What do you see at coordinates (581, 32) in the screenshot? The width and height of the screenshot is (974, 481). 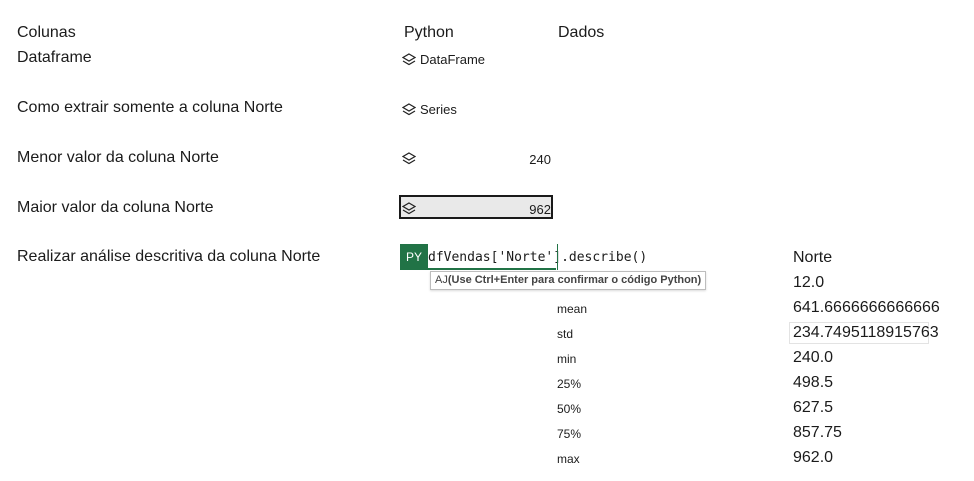 I see `header-dados: Dados` at bounding box center [581, 32].